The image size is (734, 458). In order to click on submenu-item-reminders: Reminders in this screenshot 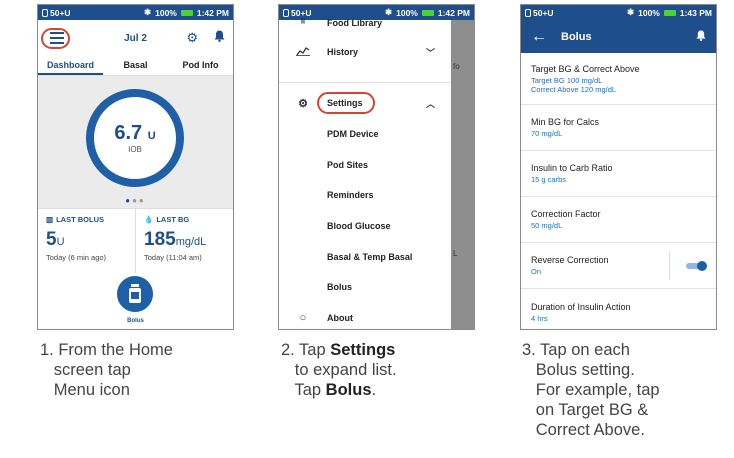, I will do `click(350, 195)`.